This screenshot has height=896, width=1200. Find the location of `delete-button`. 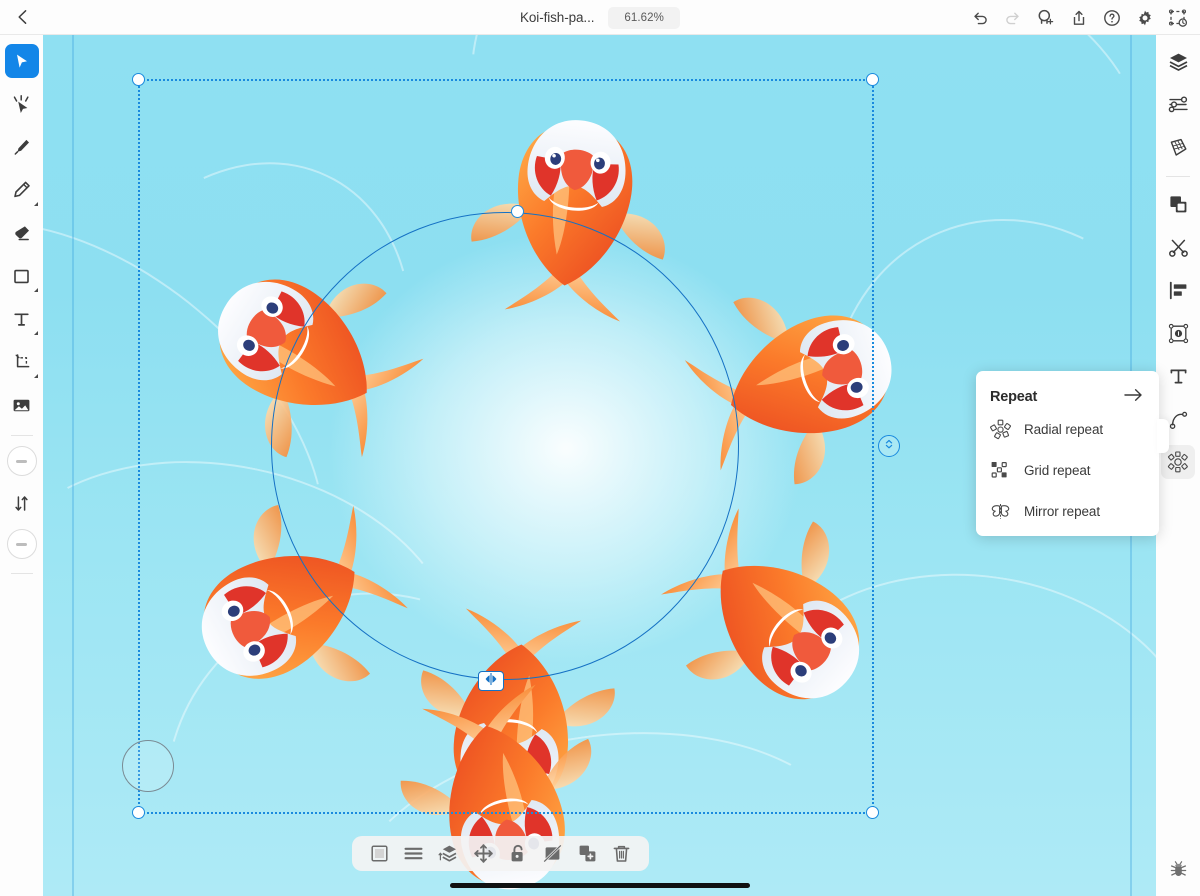

delete-button is located at coordinates (622, 854).